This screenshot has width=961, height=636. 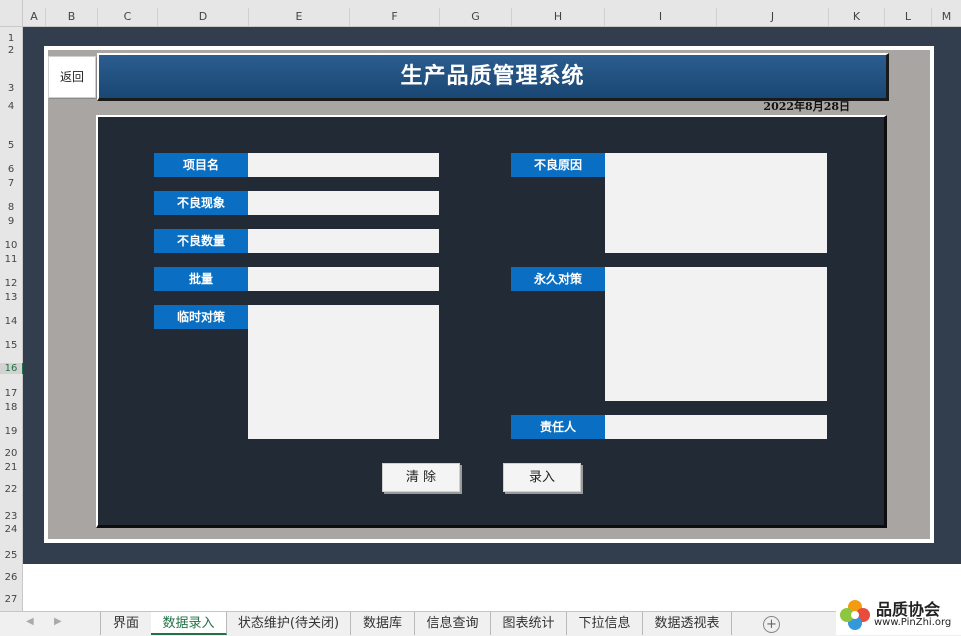 I want to click on batch-label: 批量, so click(x=201, y=279).